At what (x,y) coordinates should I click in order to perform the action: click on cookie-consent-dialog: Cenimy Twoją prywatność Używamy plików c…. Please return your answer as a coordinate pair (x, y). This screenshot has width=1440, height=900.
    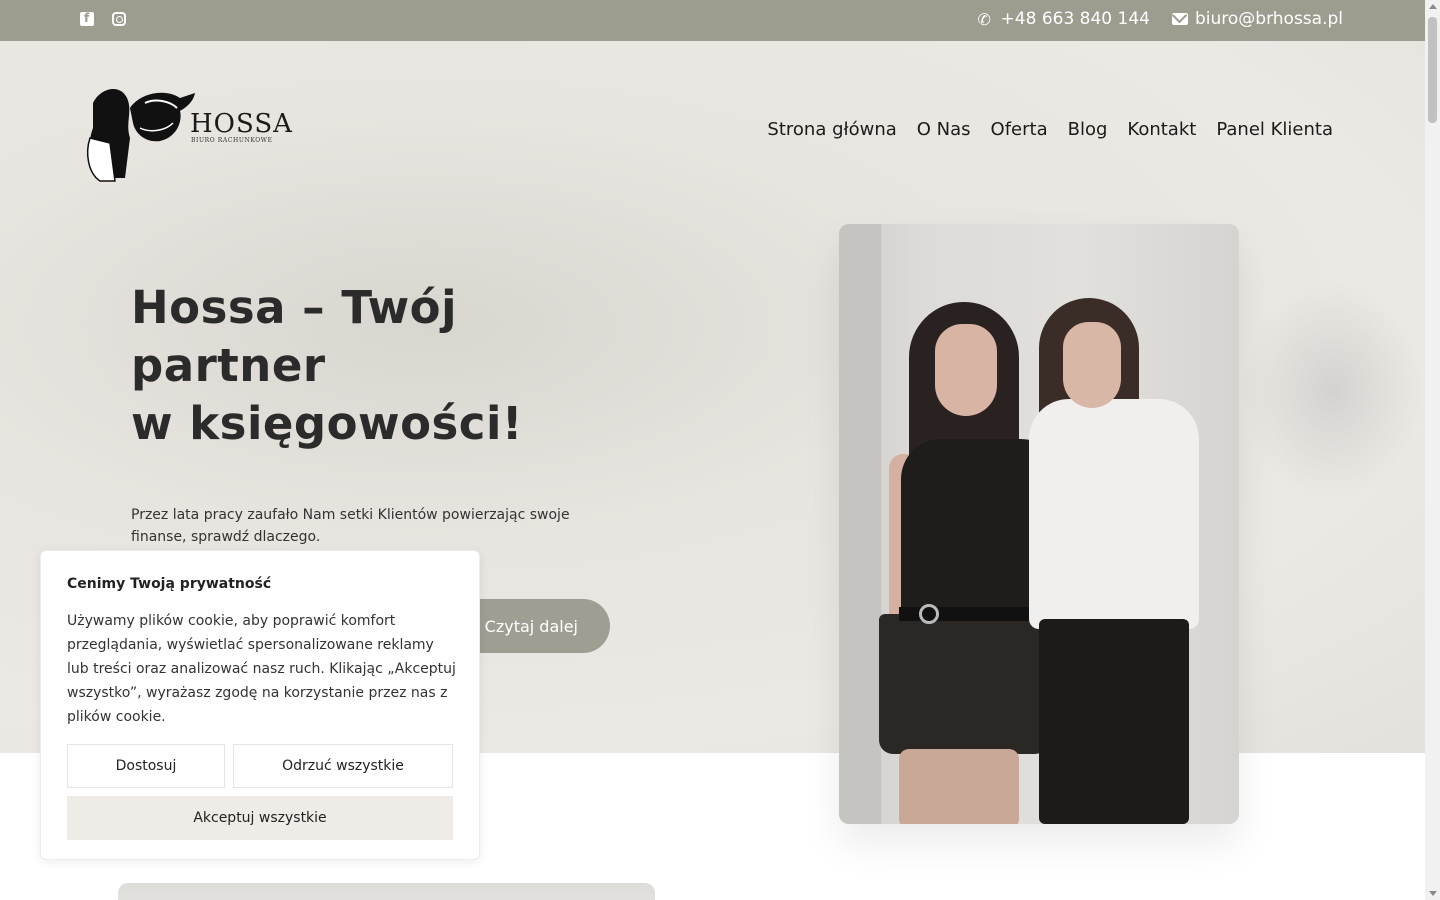
    Looking at the image, I should click on (260, 705).